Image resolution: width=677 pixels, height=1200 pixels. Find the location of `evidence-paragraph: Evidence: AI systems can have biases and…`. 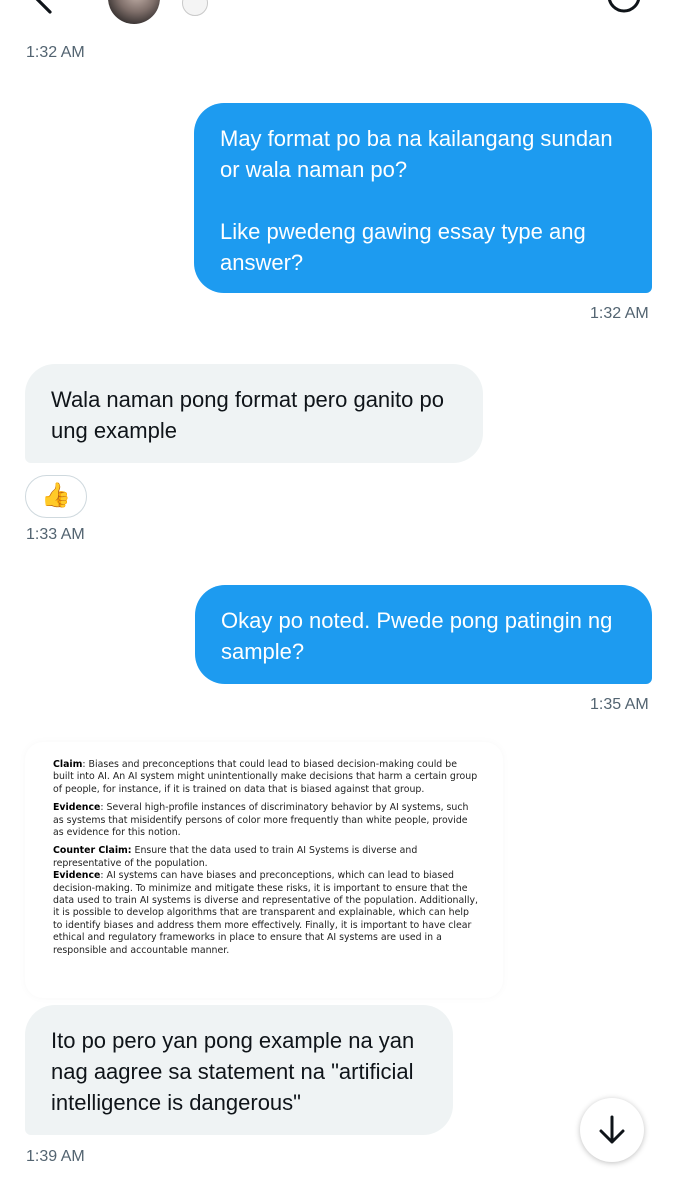

evidence-paragraph: Evidence: AI systems can have biases and… is located at coordinates (265, 913).